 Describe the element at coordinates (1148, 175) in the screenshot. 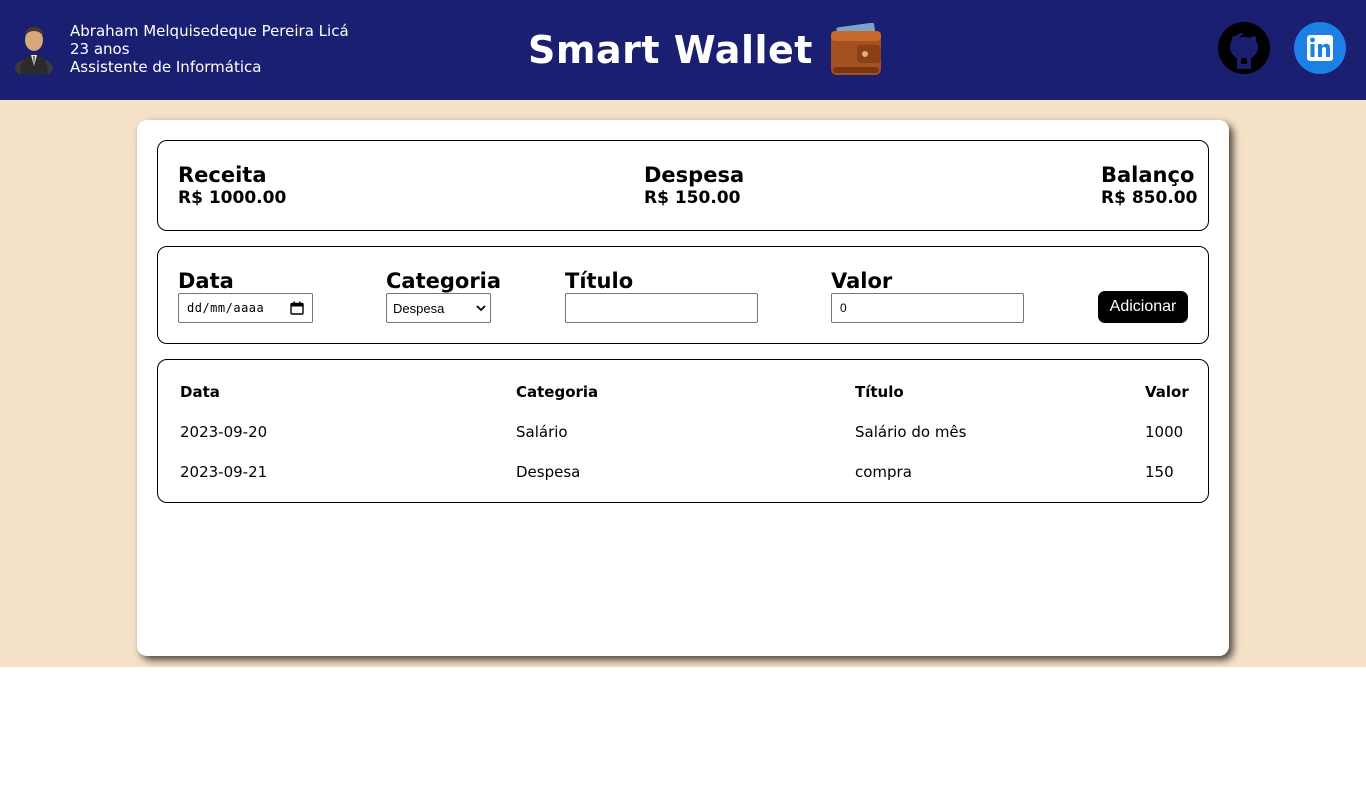

I see `balance-label: Balanço` at that location.